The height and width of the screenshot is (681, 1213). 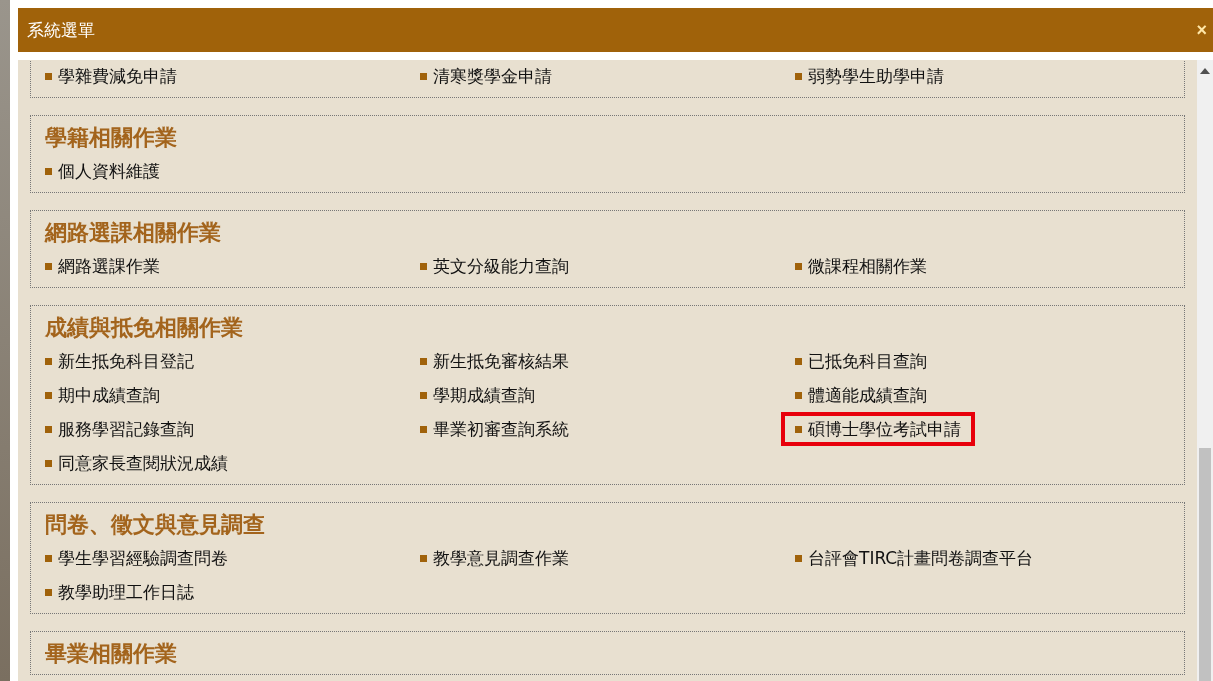 I want to click on menu-link: 教學助理工作日誌, so click(x=124, y=592).